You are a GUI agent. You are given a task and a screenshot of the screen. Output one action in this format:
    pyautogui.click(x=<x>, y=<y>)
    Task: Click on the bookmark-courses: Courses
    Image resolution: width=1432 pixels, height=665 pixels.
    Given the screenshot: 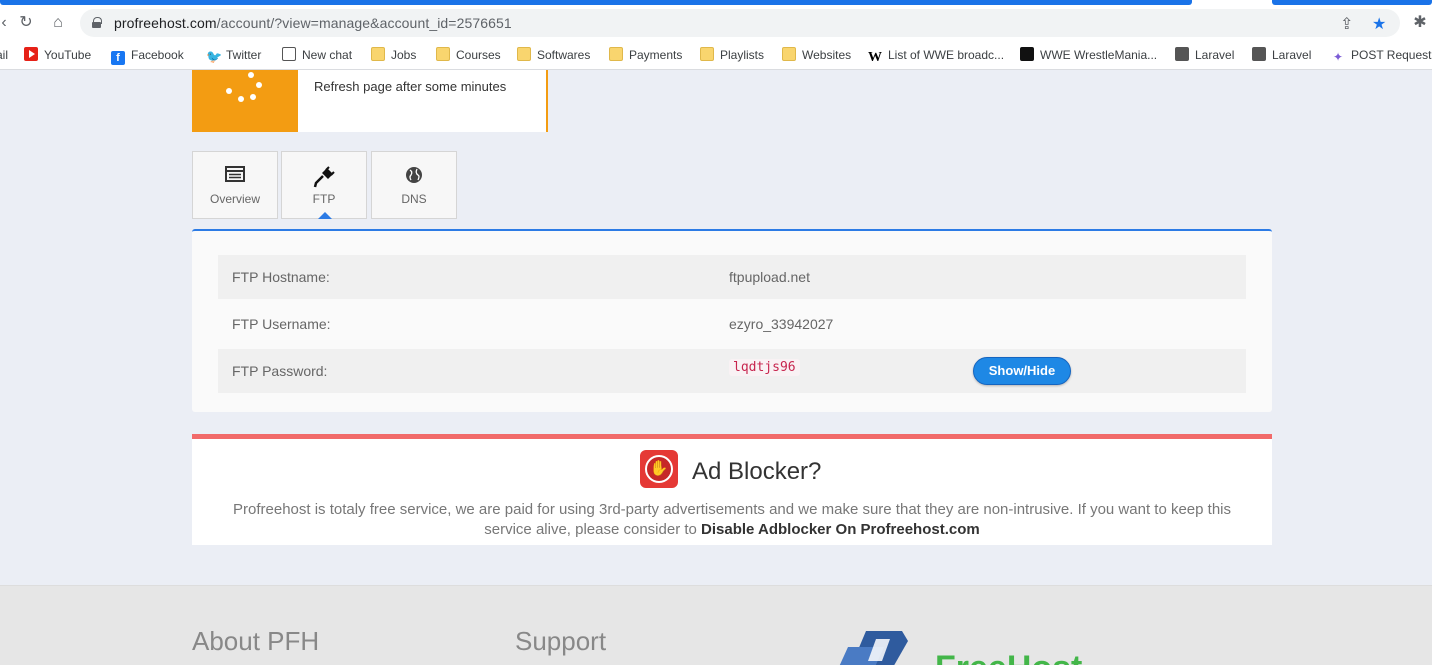 What is the action you would take?
    pyautogui.click(x=468, y=55)
    